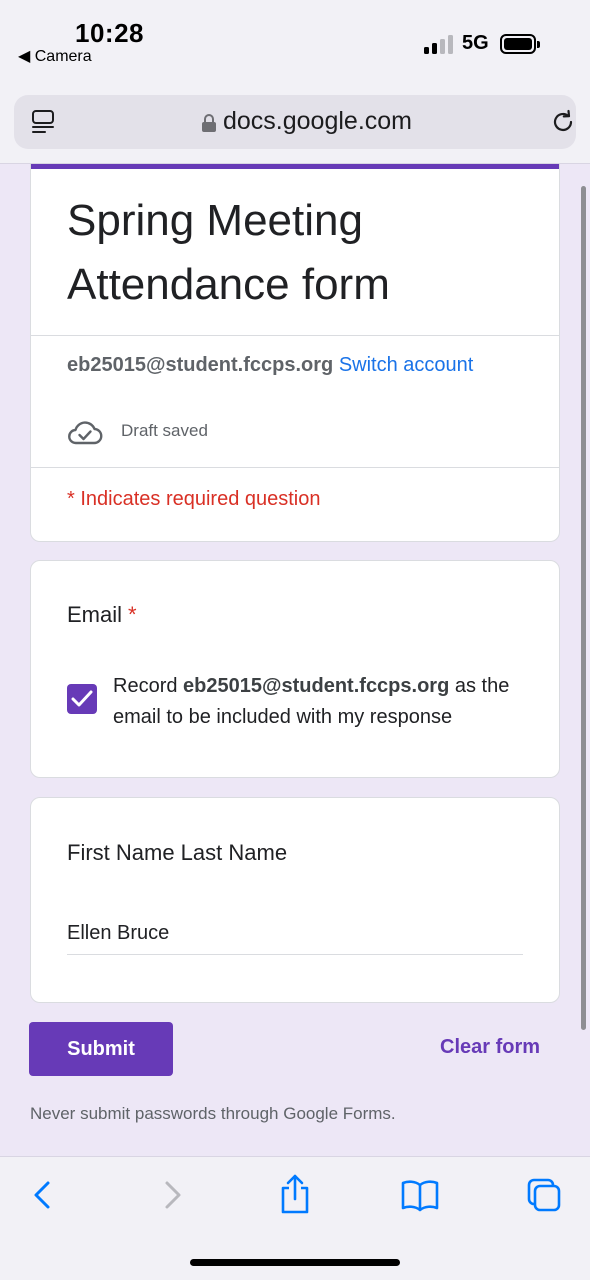  I want to click on draft-status: Draft saved, so click(164, 430).